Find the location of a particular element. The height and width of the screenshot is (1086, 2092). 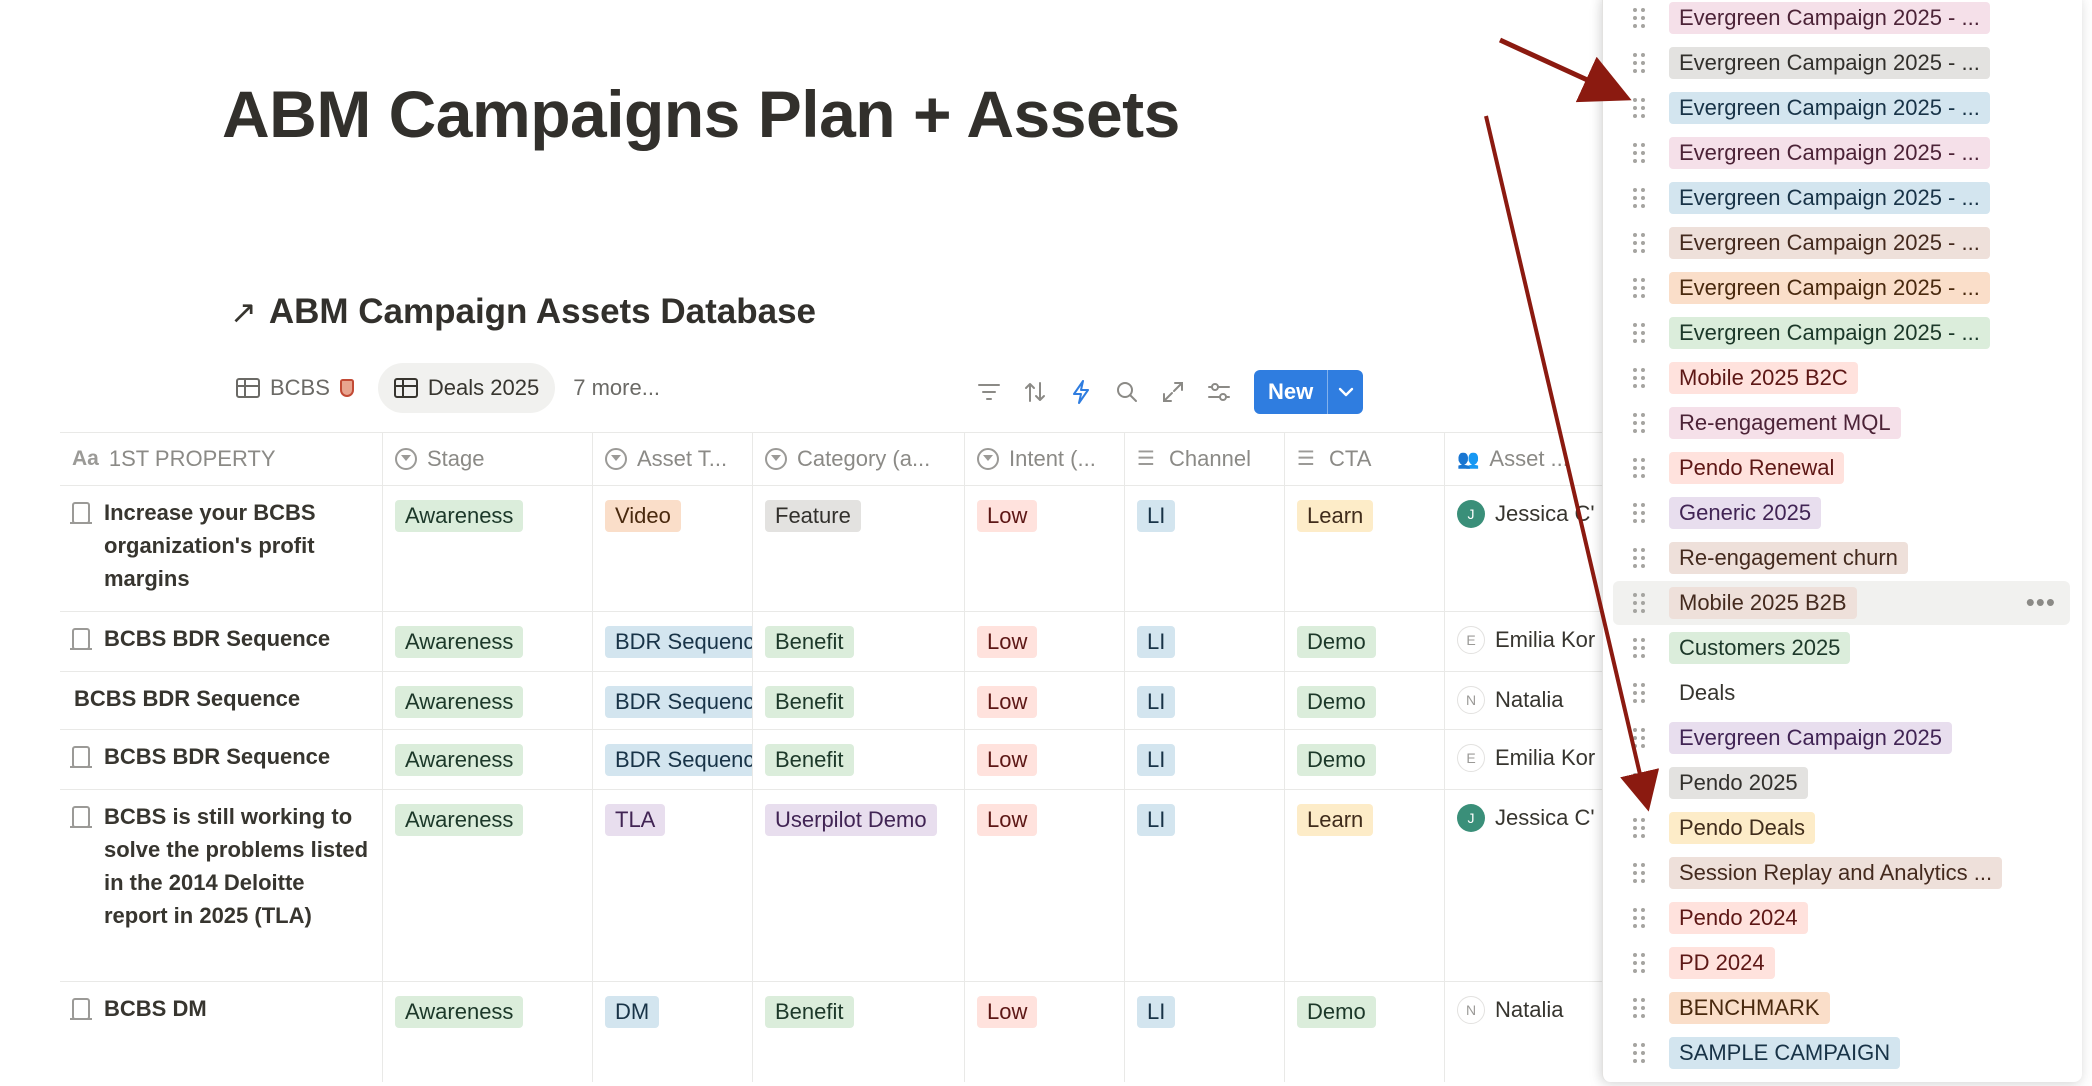

name-cell: BCBS DM is located at coordinates (221, 1032).